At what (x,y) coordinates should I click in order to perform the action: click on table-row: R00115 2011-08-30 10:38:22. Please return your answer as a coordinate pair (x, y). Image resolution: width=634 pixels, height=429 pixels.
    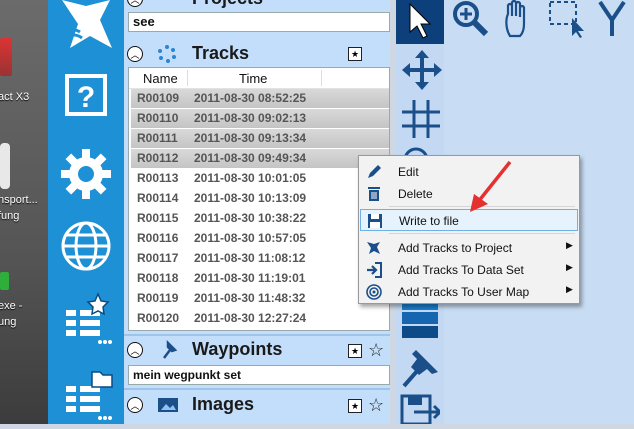
    Looking at the image, I should click on (260, 218).